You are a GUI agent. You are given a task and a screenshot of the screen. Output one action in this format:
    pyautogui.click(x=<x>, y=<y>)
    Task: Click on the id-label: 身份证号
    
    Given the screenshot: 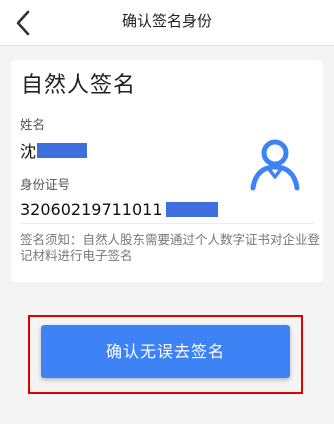 What is the action you would take?
    pyautogui.click(x=45, y=184)
    